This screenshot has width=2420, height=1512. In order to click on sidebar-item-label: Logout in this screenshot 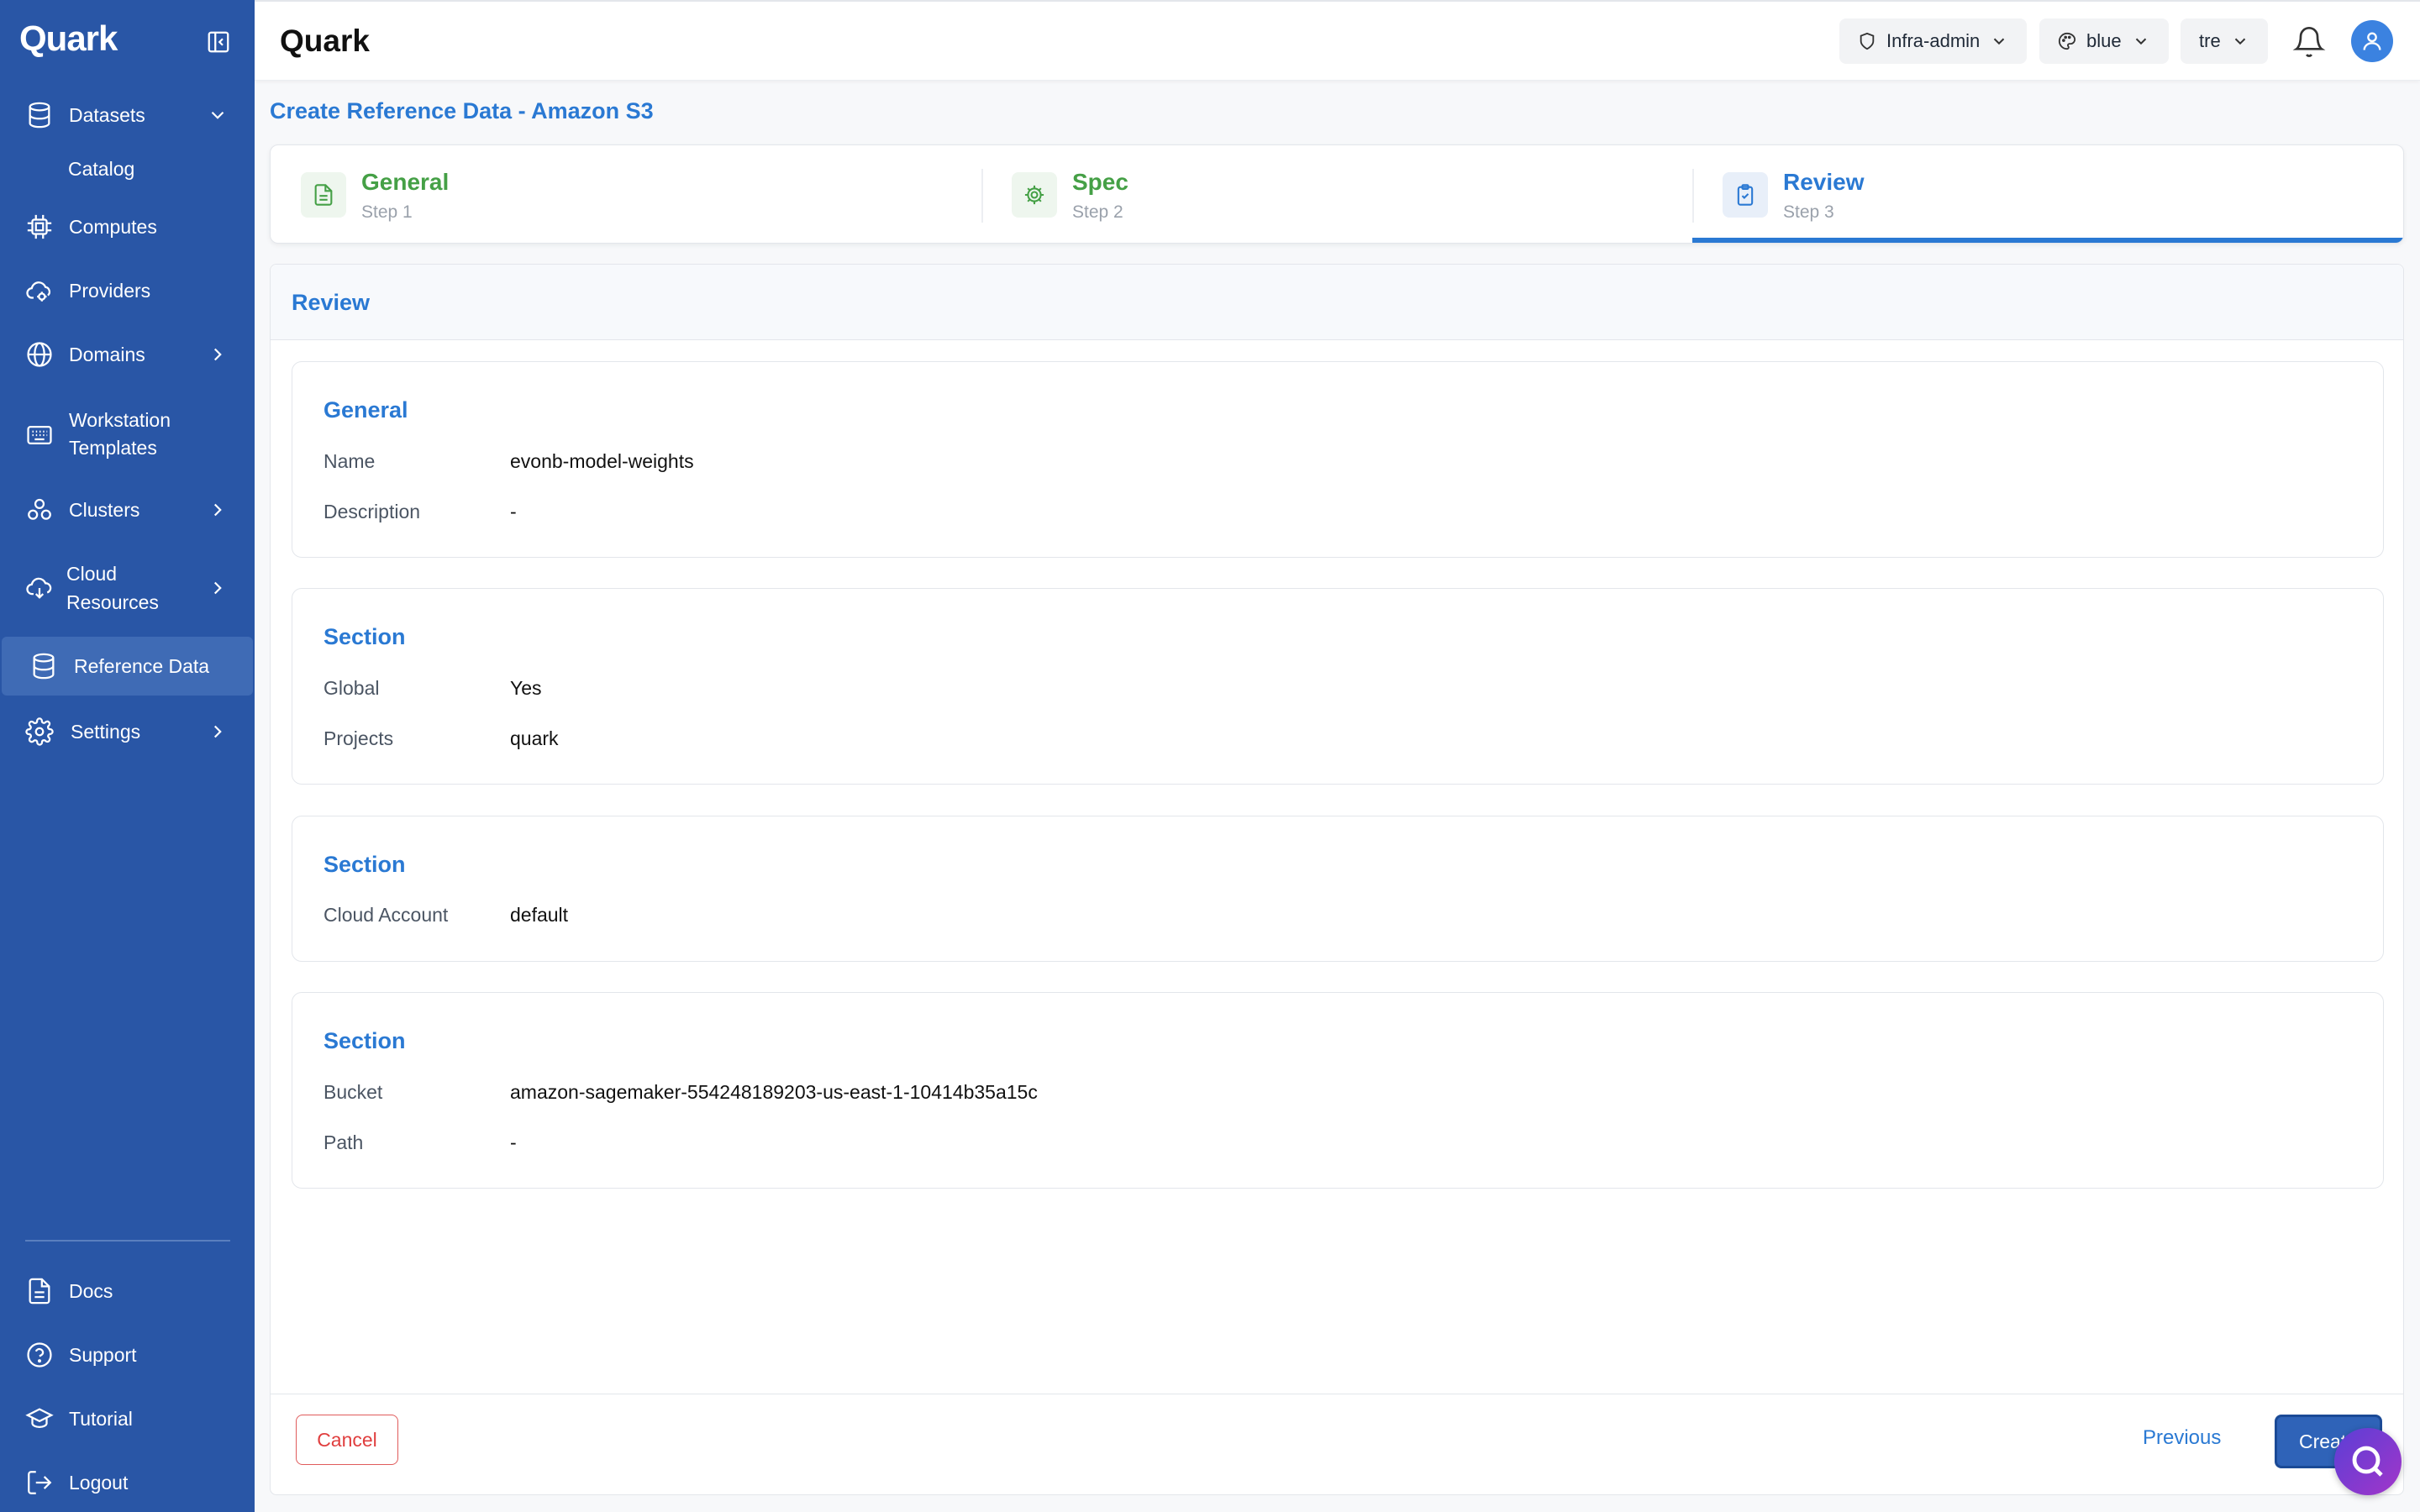, I will do `click(99, 1483)`.